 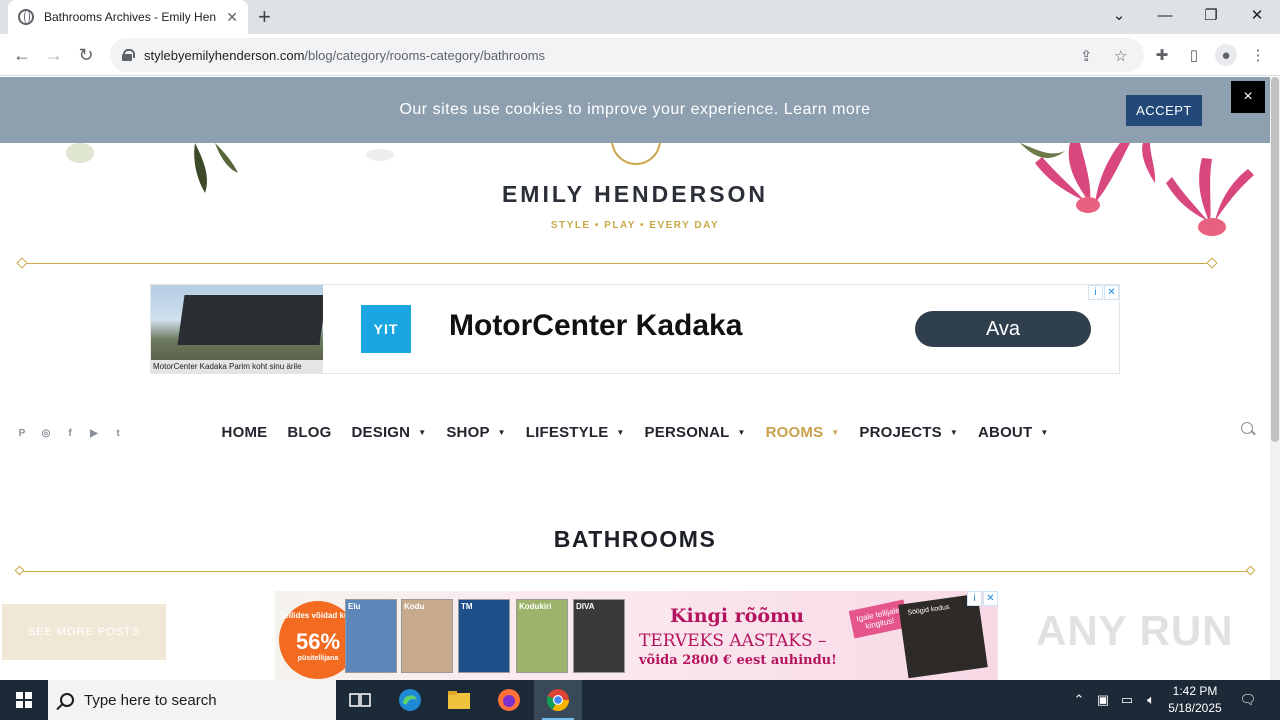 I want to click on ad-title: MotorCenter Kadaka, so click(x=596, y=325).